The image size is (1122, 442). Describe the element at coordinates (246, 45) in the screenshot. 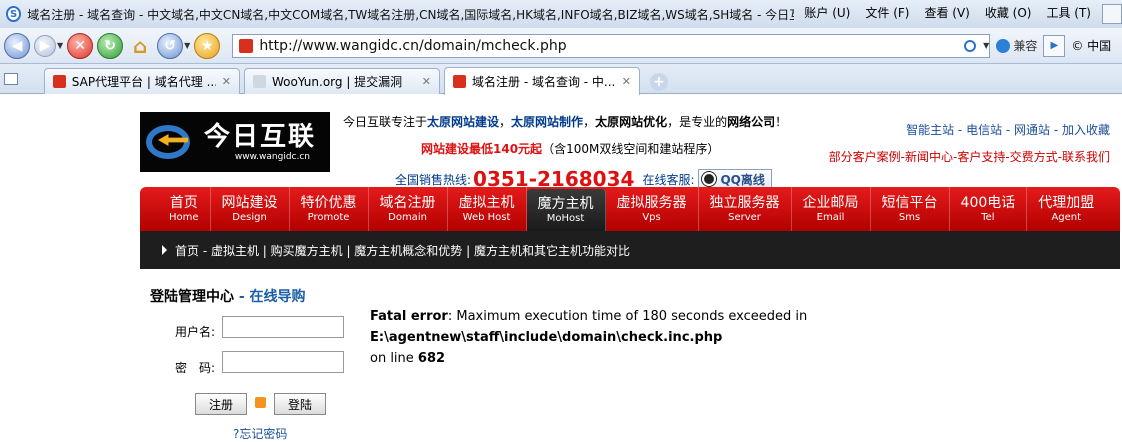

I see `site-favicon-icon` at that location.